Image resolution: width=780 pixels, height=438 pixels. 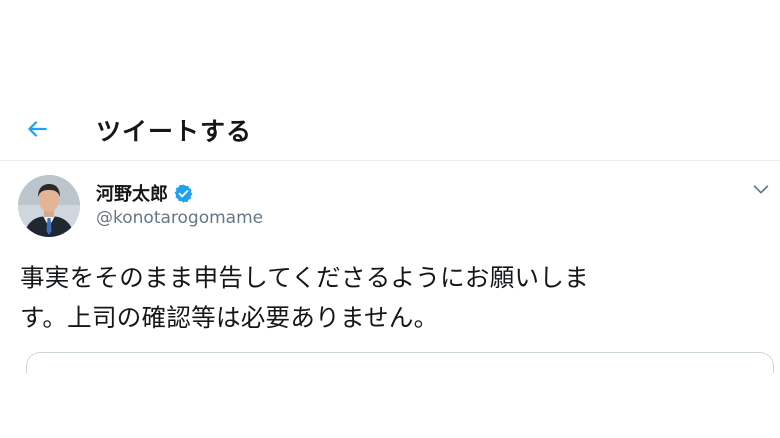 What do you see at coordinates (390, 130) in the screenshot?
I see `page-header: ツイートする` at bounding box center [390, 130].